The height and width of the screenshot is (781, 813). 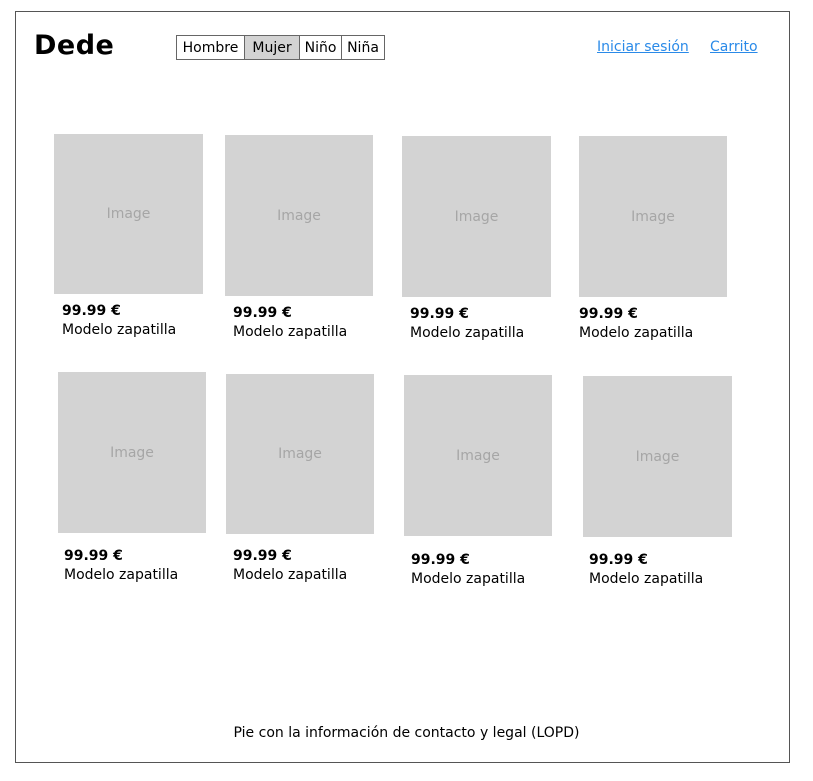 I want to click on tab-nina: Niña, so click(x=363, y=47).